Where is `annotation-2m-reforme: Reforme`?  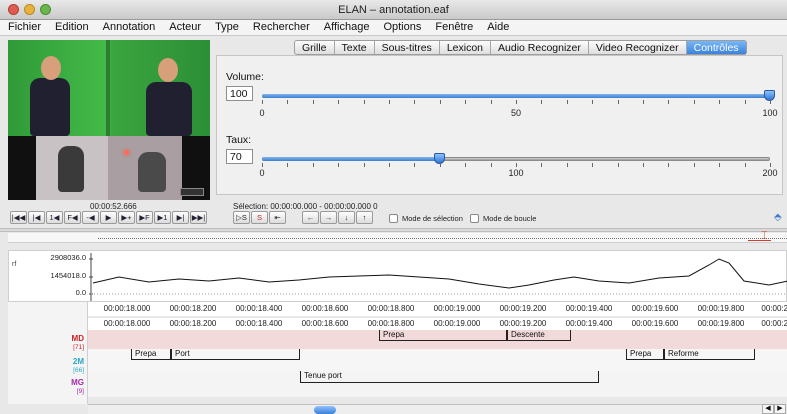
annotation-2m-reforme: Reforme is located at coordinates (709, 354).